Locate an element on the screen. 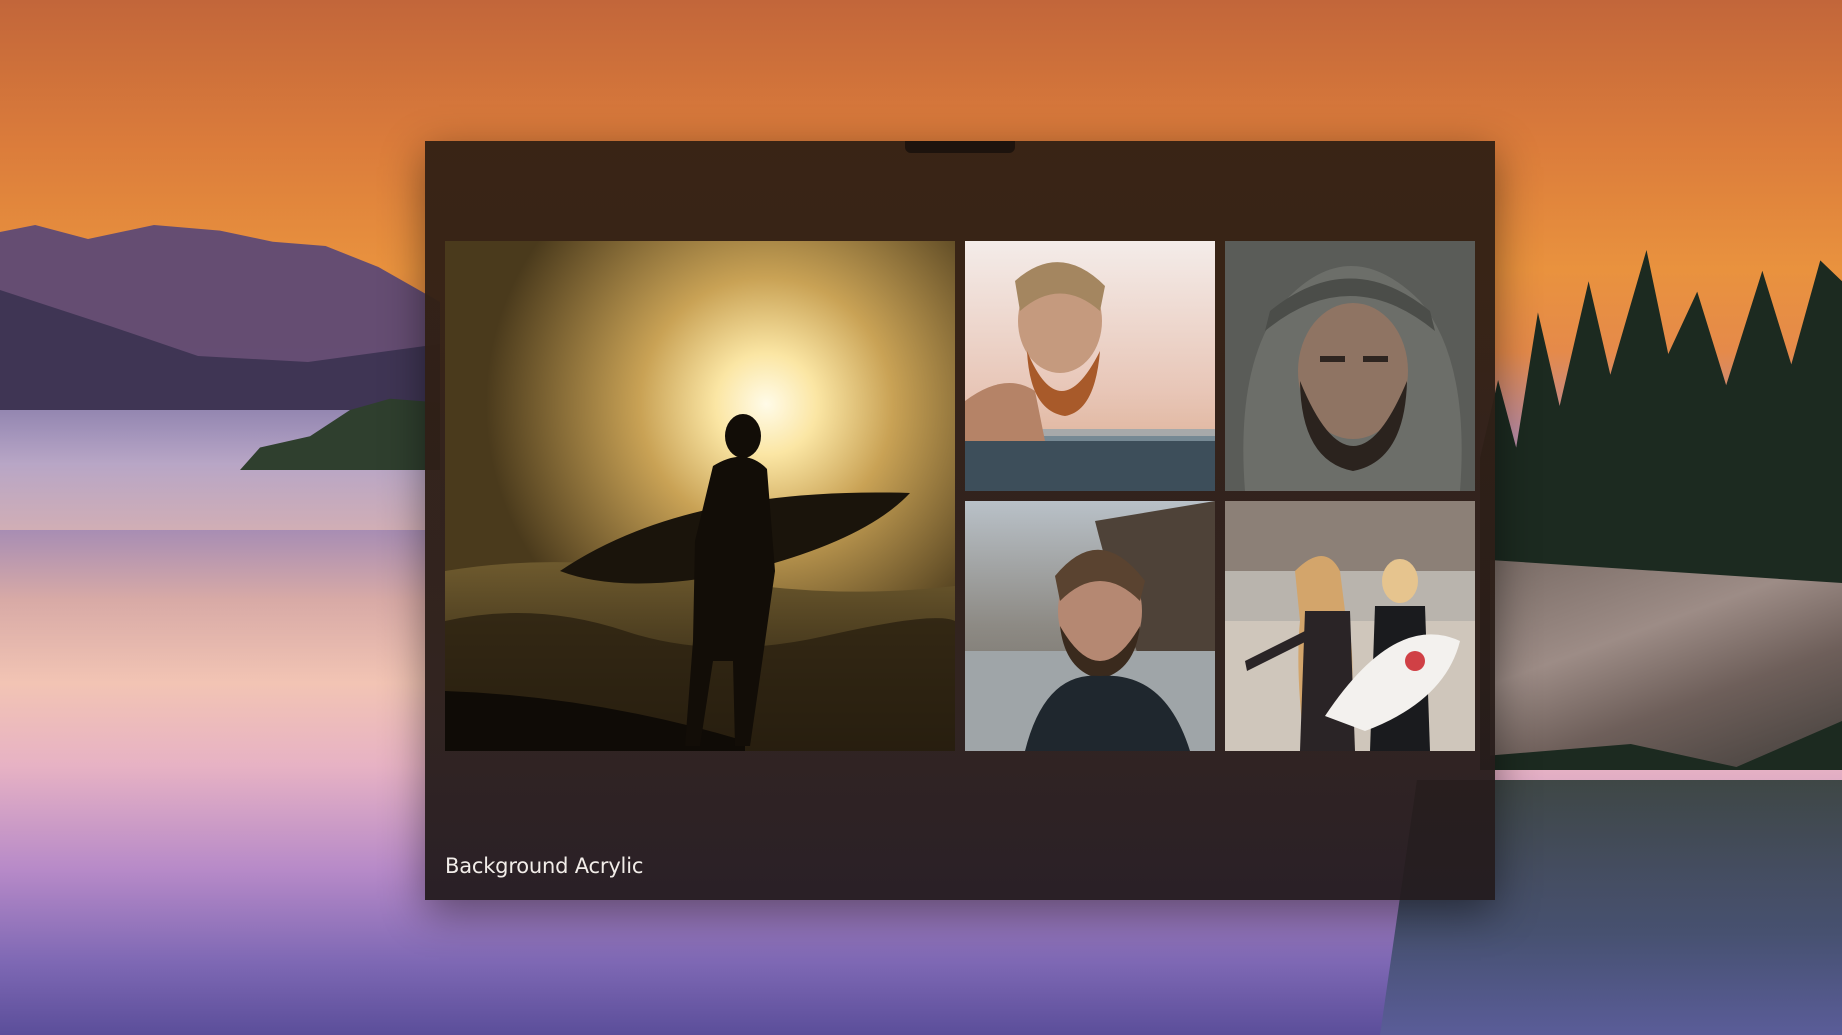 The width and height of the screenshot is (1842, 1035). photo-bearded-man-beach is located at coordinates (1090, 626).